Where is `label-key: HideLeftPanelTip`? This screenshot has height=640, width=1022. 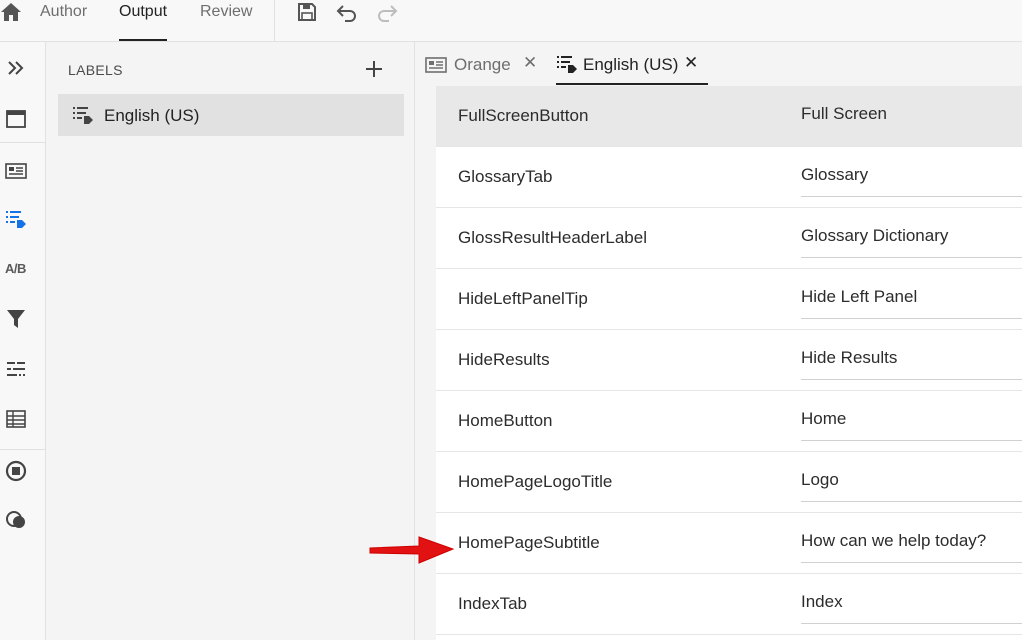
label-key: HideLeftPanelTip is located at coordinates (523, 298).